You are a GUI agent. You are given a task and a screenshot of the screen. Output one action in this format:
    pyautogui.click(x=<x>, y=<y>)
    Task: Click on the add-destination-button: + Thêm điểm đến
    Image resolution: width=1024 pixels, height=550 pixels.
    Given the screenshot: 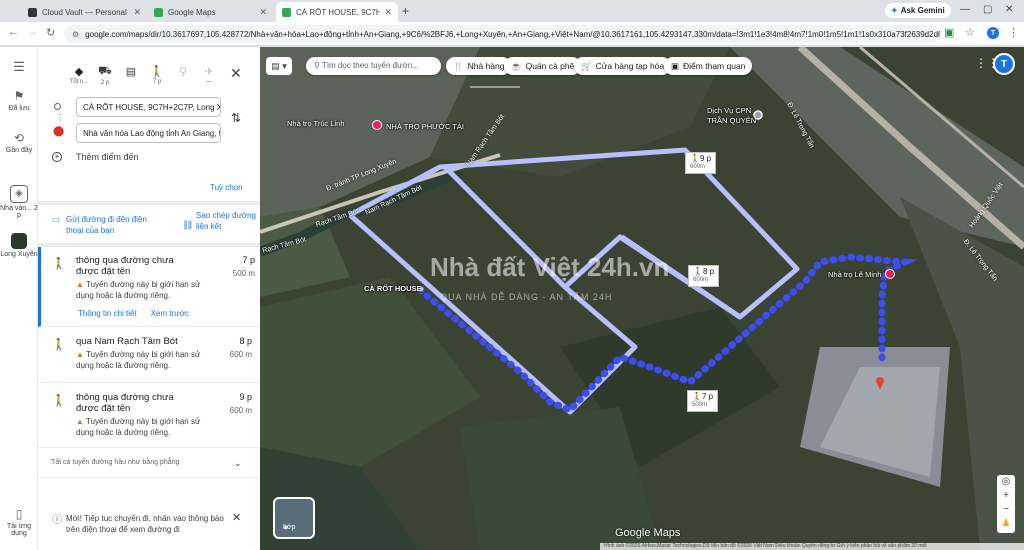 What is the action you would take?
    pyautogui.click(x=95, y=157)
    